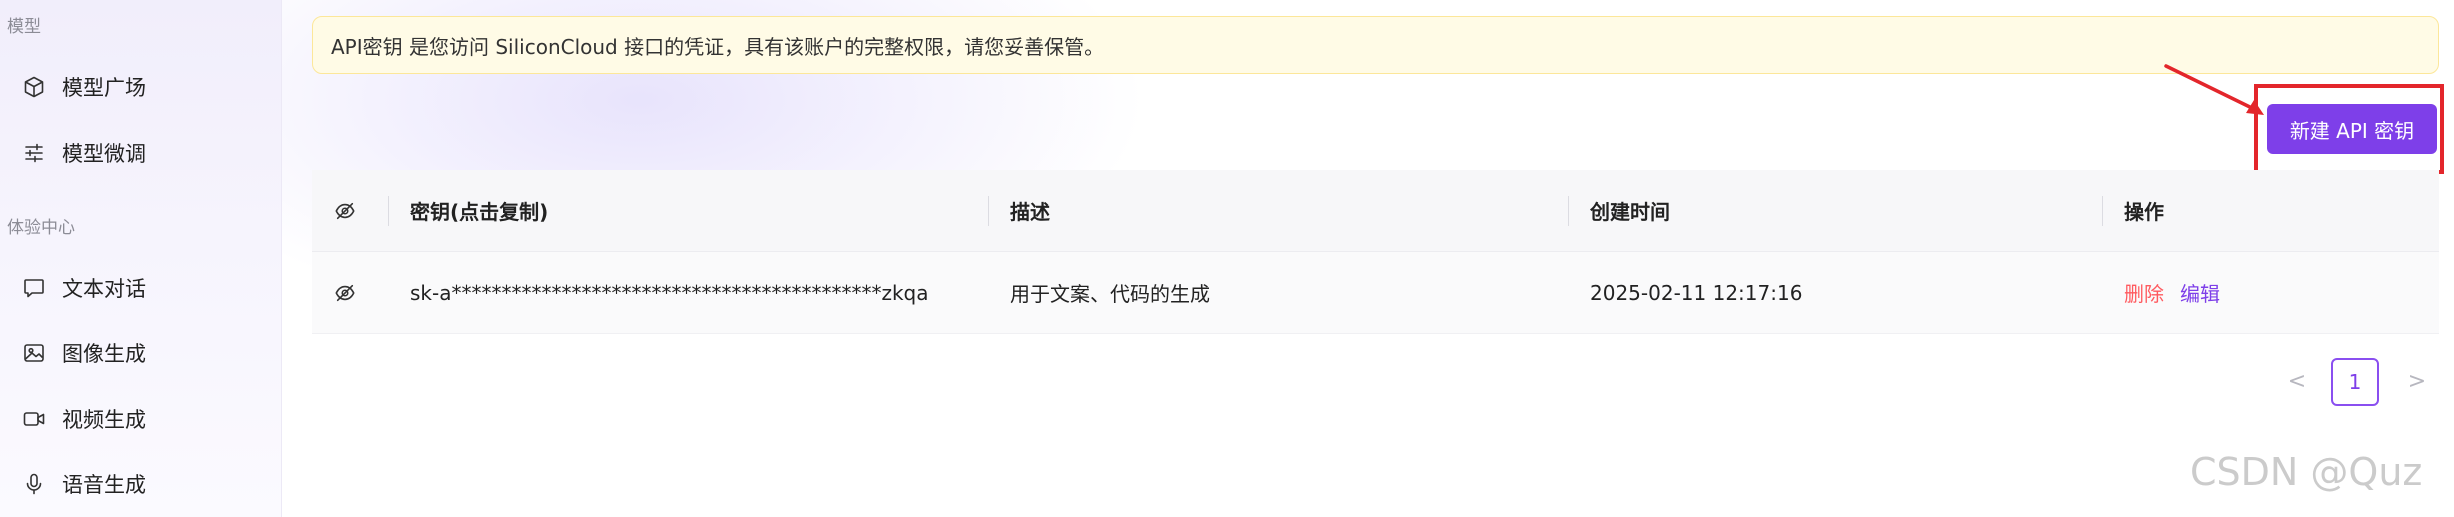 The image size is (2454, 517). I want to click on sidebar-item-label: 模型广场, so click(104, 88).